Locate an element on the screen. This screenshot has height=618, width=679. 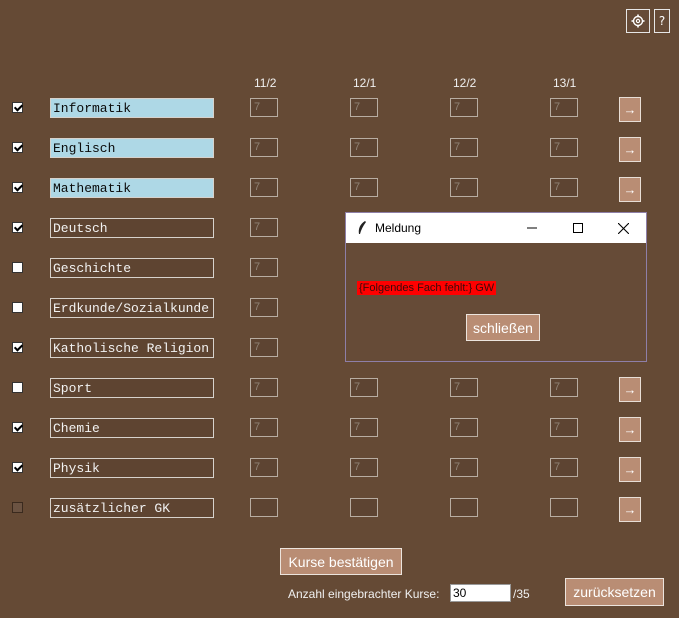
minimize-button is located at coordinates (532, 228).